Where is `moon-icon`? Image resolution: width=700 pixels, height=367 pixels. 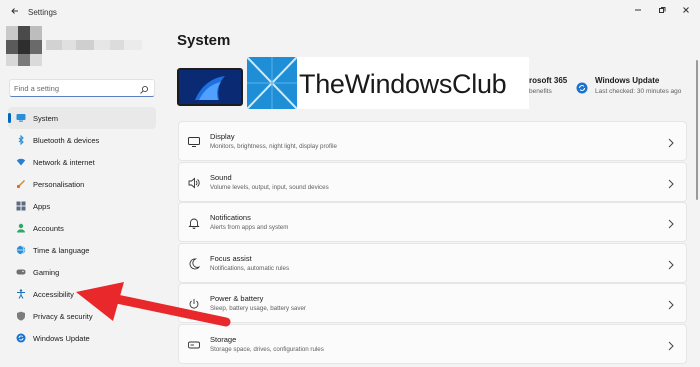 moon-icon is located at coordinates (194, 264).